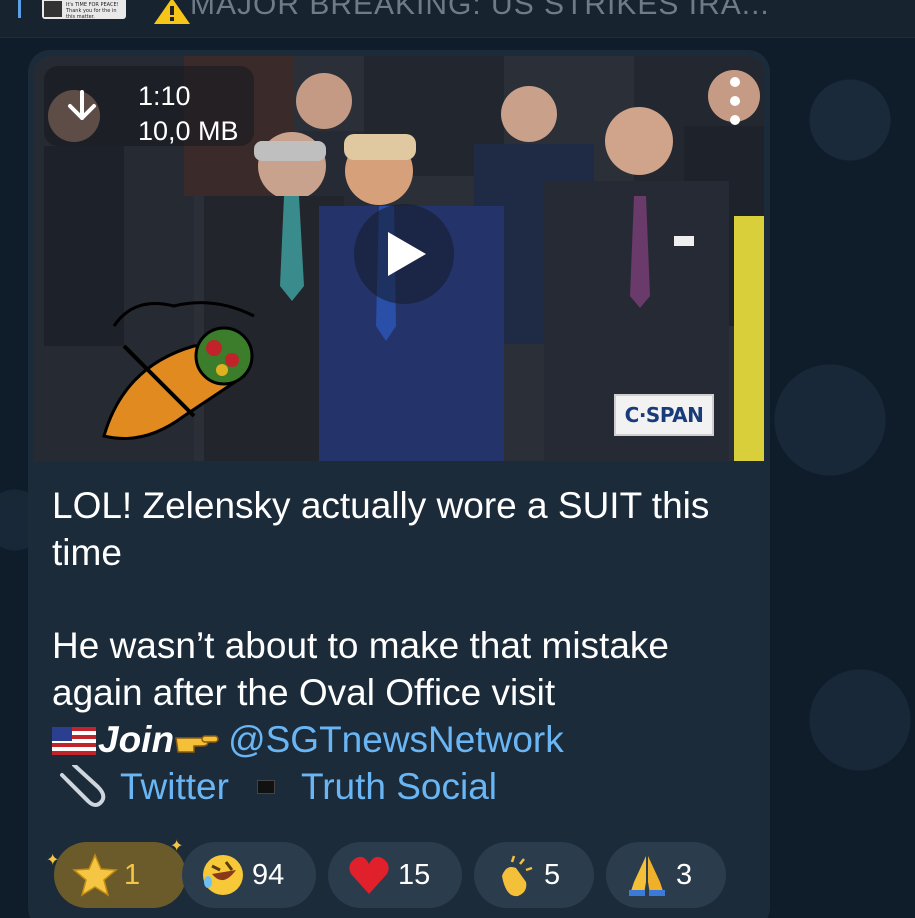  Describe the element at coordinates (19, 9) in the screenshot. I see `pinned-accent-line` at that location.